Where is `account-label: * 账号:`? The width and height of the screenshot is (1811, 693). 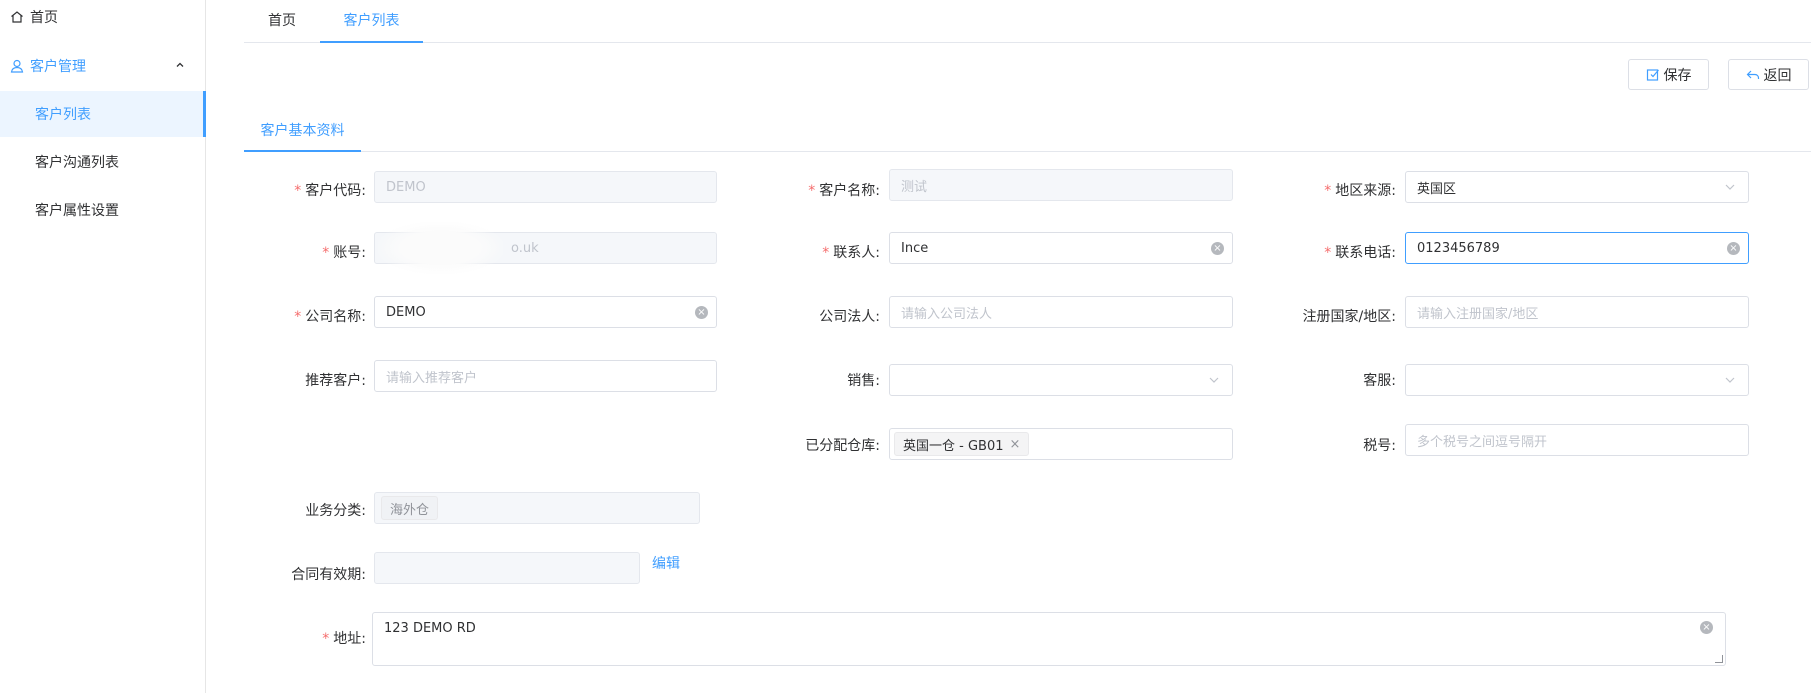
account-label: * 账号: is located at coordinates (344, 253).